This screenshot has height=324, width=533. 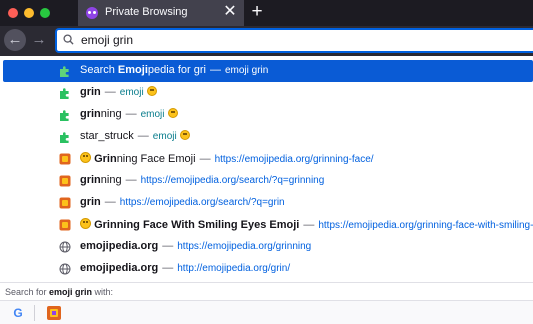 I want to click on window-zoom-button, so click(x=45, y=13).